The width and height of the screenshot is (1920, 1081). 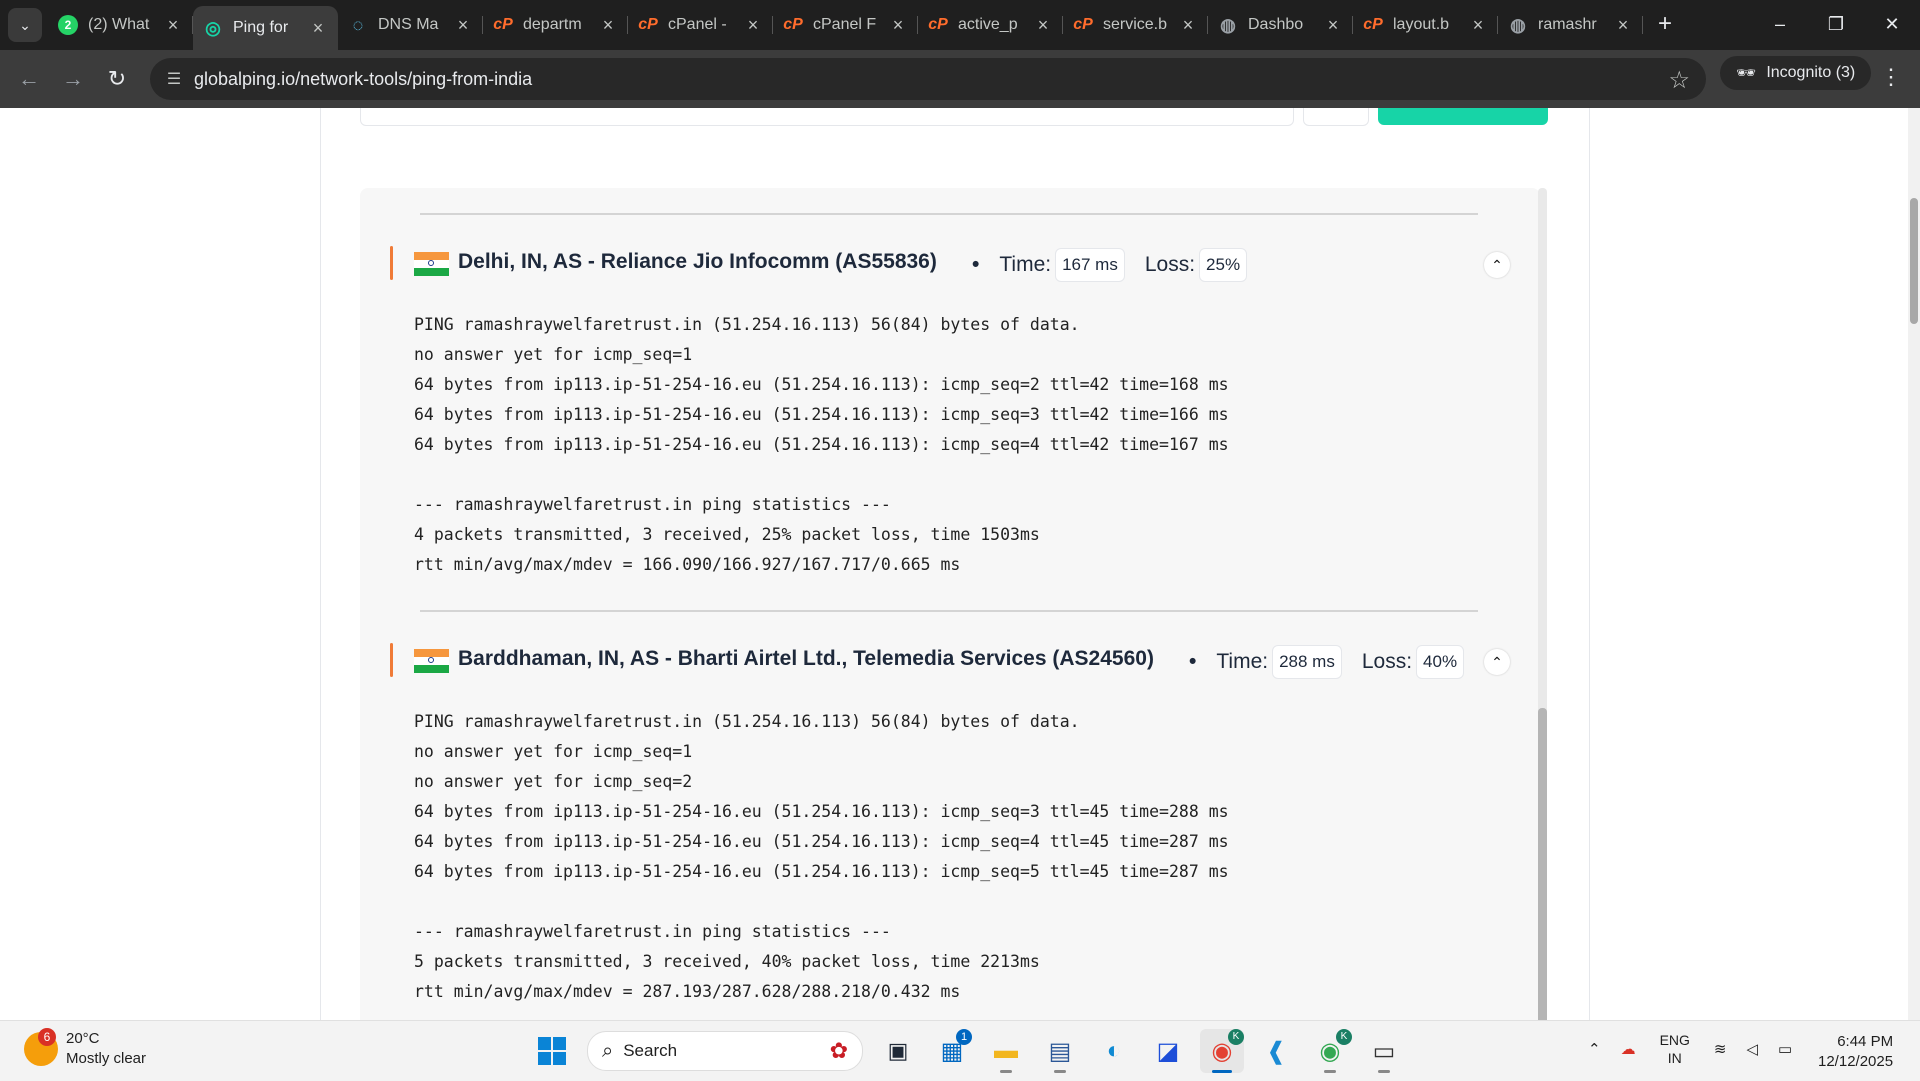 What do you see at coordinates (1675, 1049) in the screenshot?
I see `language-indicator: ENG IN` at bounding box center [1675, 1049].